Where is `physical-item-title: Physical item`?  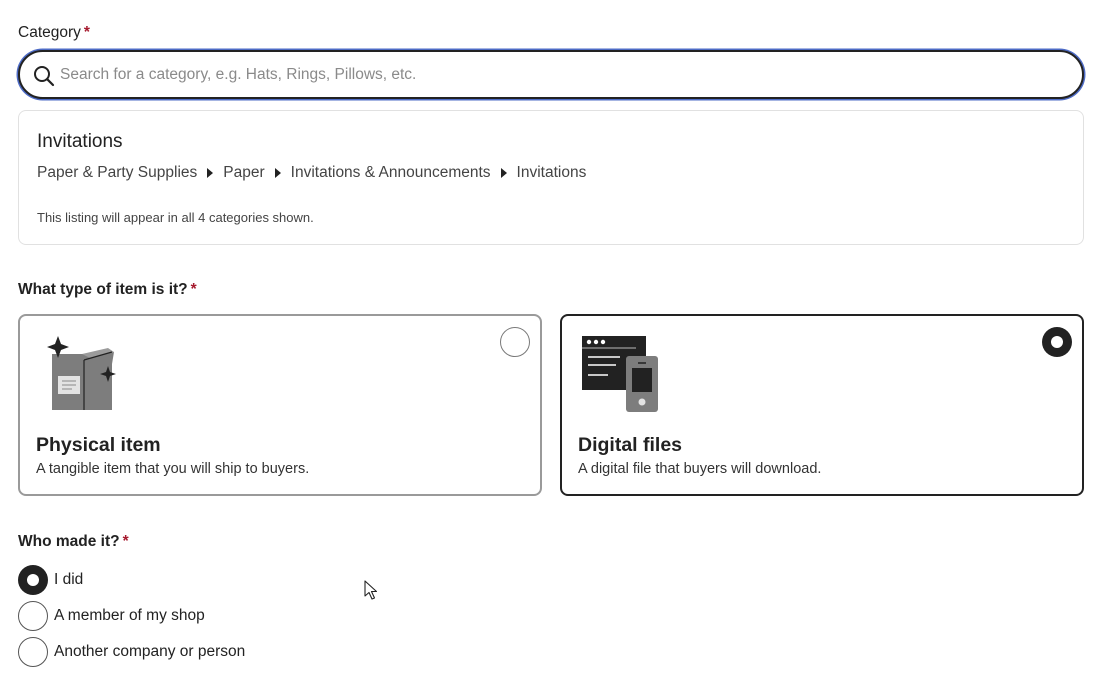 physical-item-title: Physical item is located at coordinates (98, 445).